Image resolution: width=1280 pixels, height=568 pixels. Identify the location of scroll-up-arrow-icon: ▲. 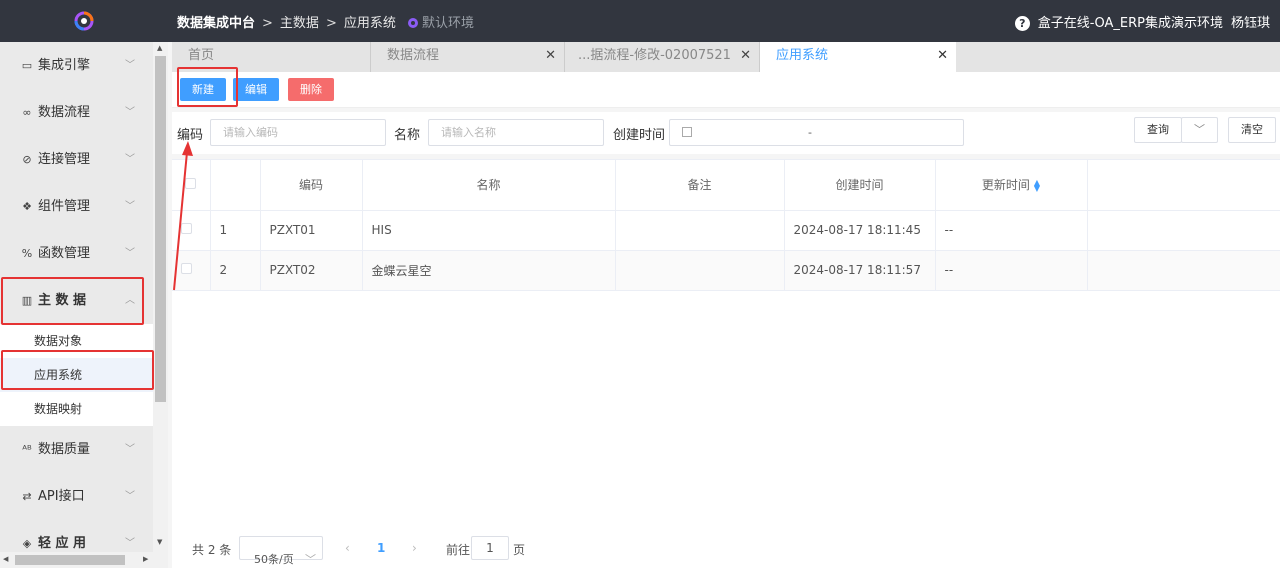
(159, 48).